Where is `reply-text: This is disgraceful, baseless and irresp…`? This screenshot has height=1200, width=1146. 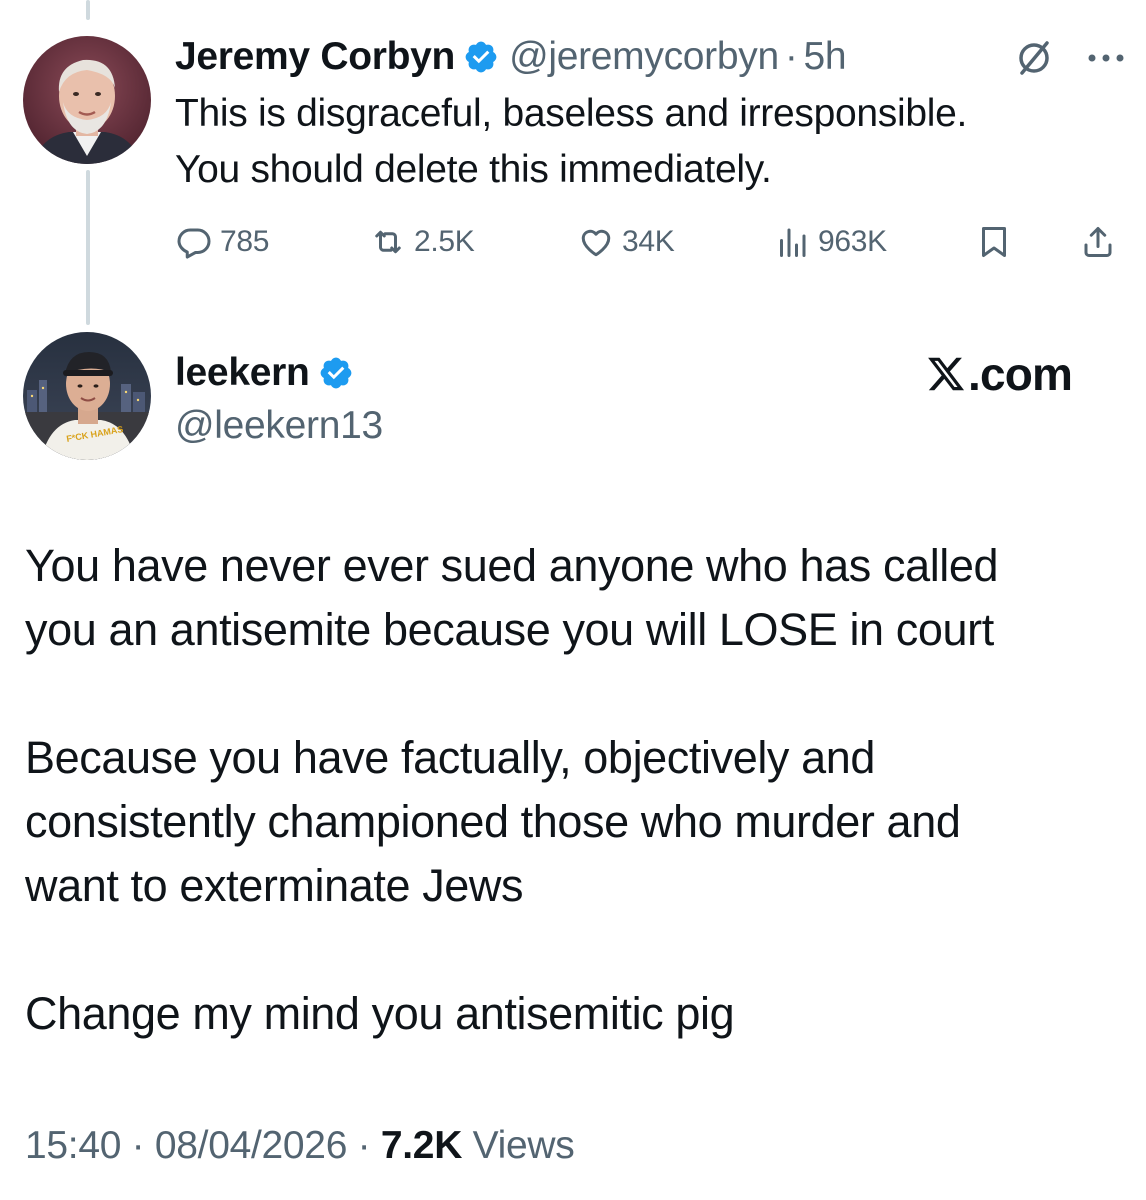 reply-text: This is disgraceful, baseless and irresp… is located at coordinates (640, 142).